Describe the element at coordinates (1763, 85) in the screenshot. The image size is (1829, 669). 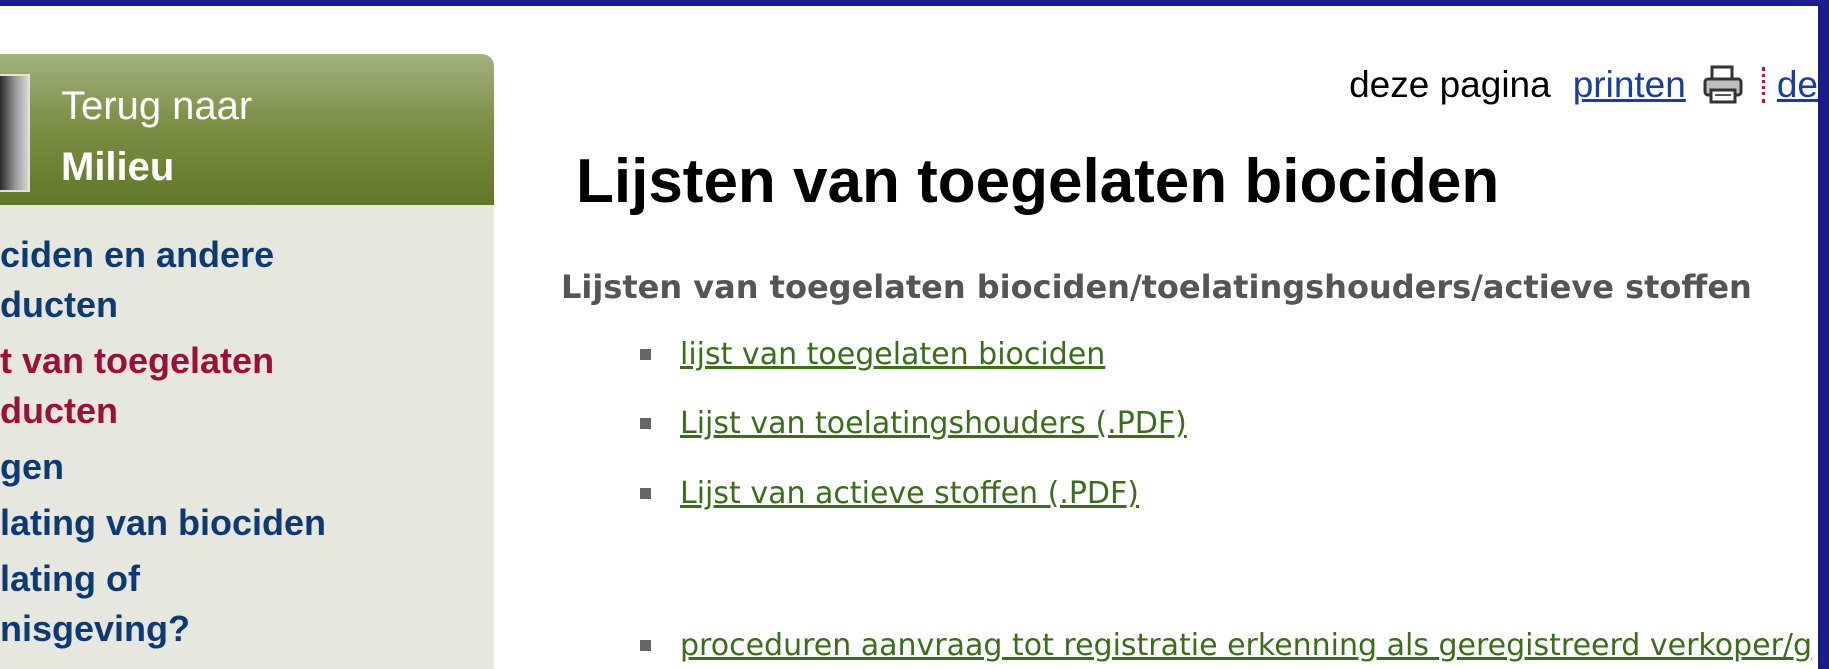
I see `toolbar-divider` at that location.